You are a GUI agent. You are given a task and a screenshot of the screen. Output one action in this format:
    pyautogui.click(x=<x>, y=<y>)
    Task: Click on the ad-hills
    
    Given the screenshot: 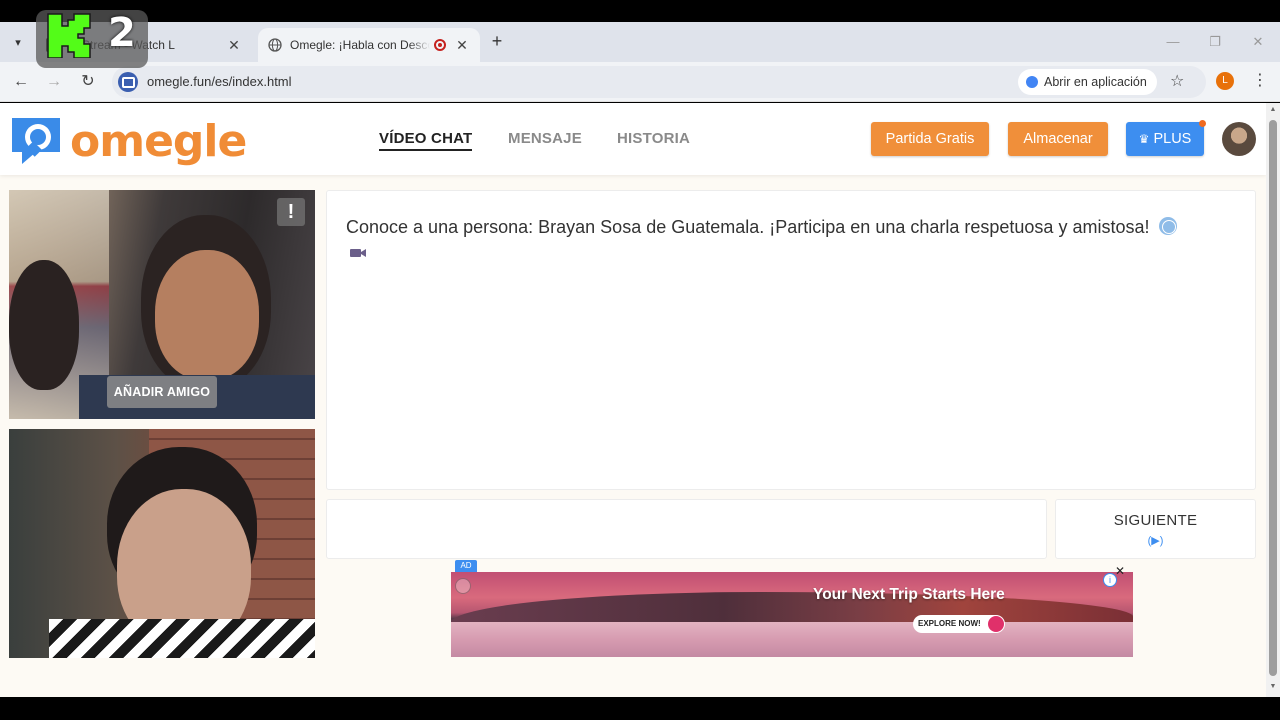 What is the action you would take?
    pyautogui.click(x=792, y=609)
    